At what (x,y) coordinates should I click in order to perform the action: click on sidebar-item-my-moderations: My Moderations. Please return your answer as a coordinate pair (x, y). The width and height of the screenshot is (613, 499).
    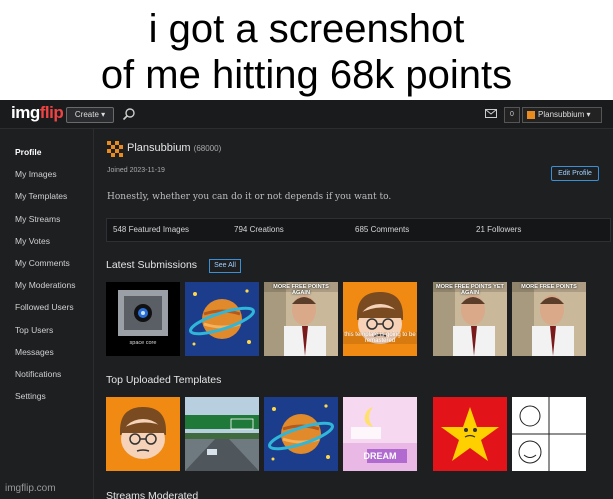
    Looking at the image, I should click on (45, 285).